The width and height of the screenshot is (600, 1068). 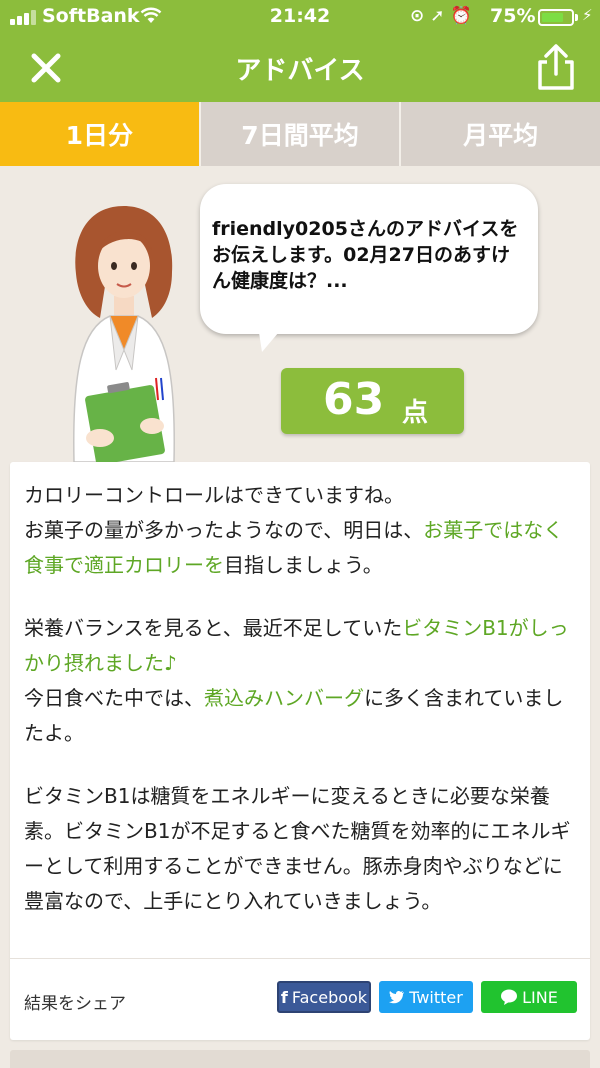 I want to click on rotation-lock-icon: ⊙, so click(x=420, y=16).